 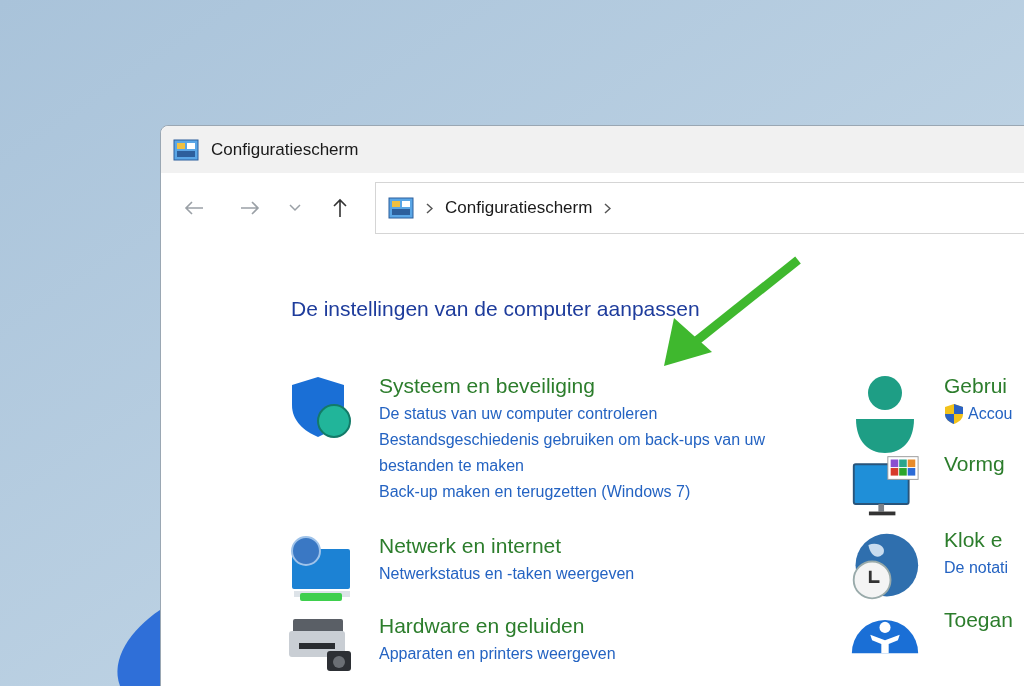 What do you see at coordinates (194, 208) in the screenshot?
I see `back-arrow-icon` at bounding box center [194, 208].